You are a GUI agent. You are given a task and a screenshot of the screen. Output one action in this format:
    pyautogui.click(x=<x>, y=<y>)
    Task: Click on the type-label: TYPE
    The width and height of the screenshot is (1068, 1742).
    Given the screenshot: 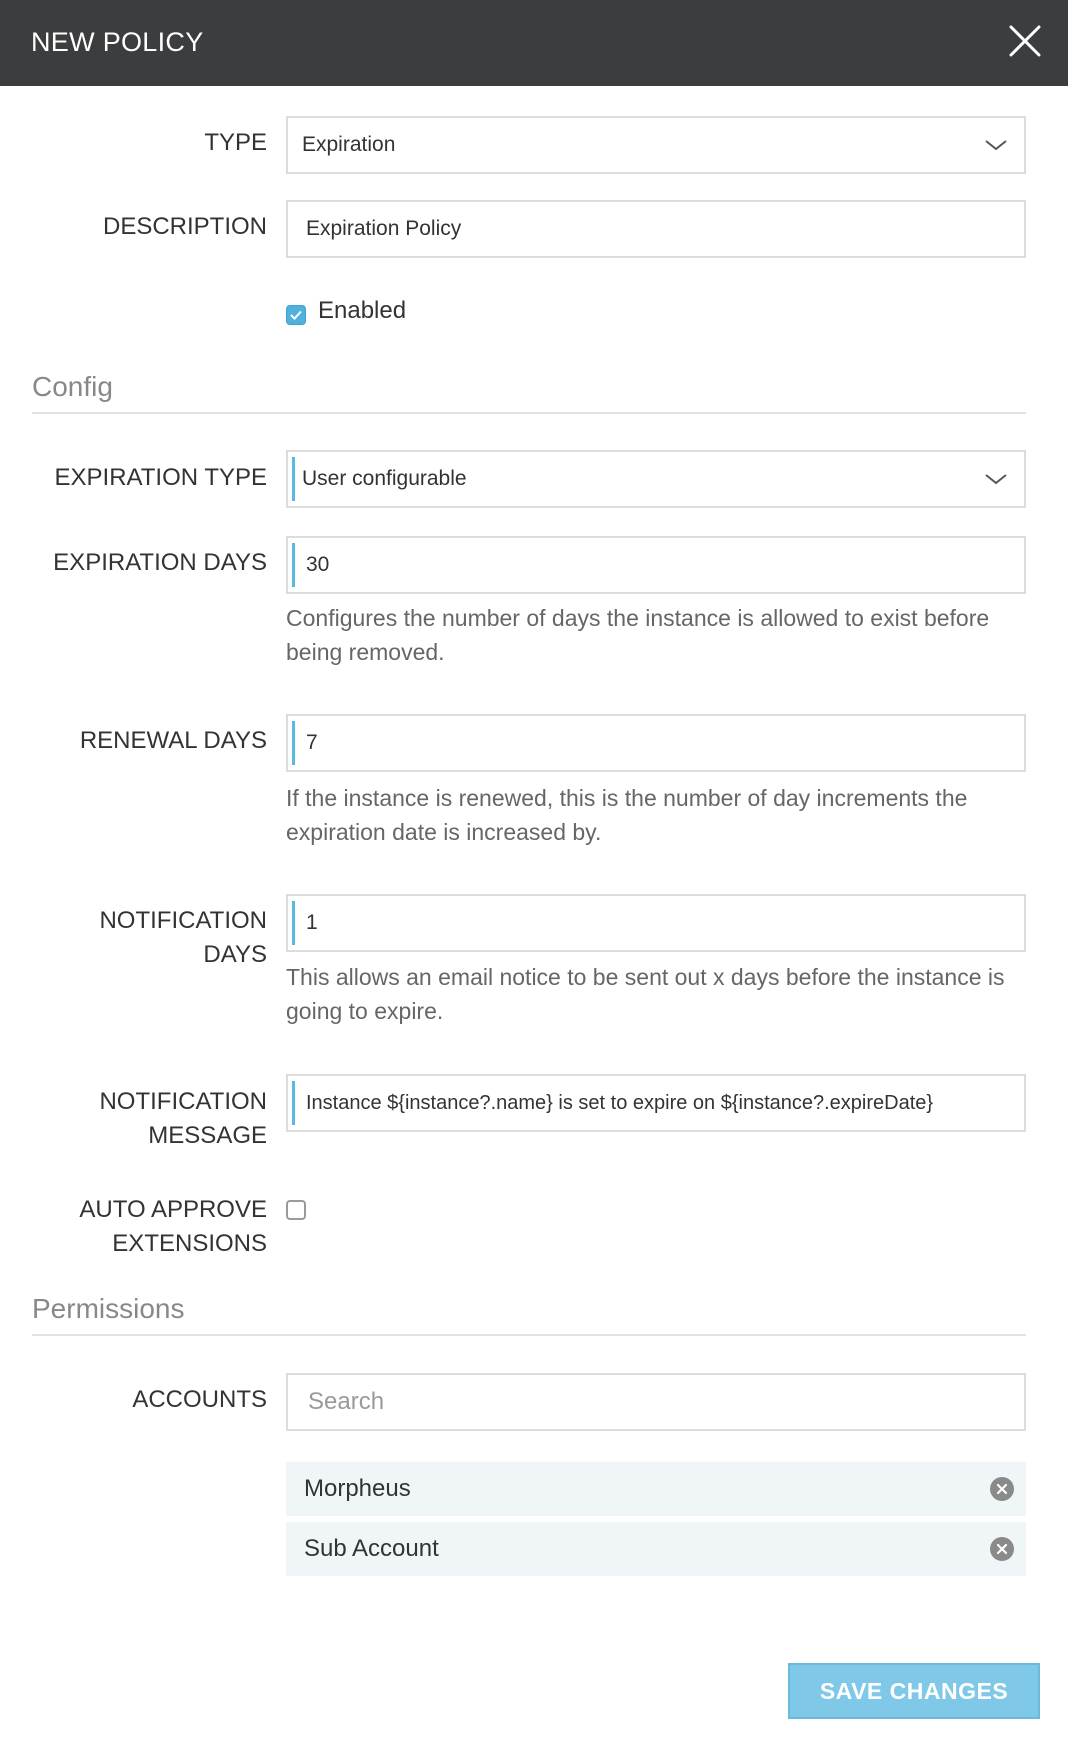 What is the action you would take?
    pyautogui.click(x=235, y=142)
    